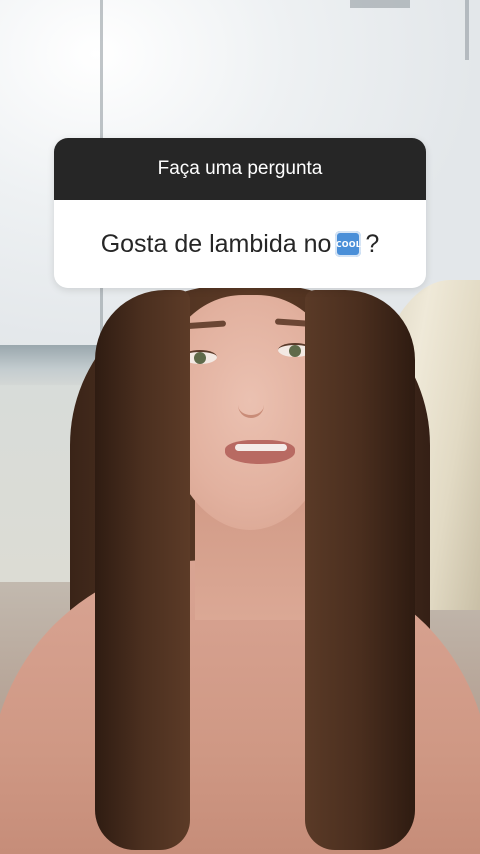 The image size is (480, 854). Describe the element at coordinates (348, 244) in the screenshot. I see `cool-emoji-icon: COOL` at that location.